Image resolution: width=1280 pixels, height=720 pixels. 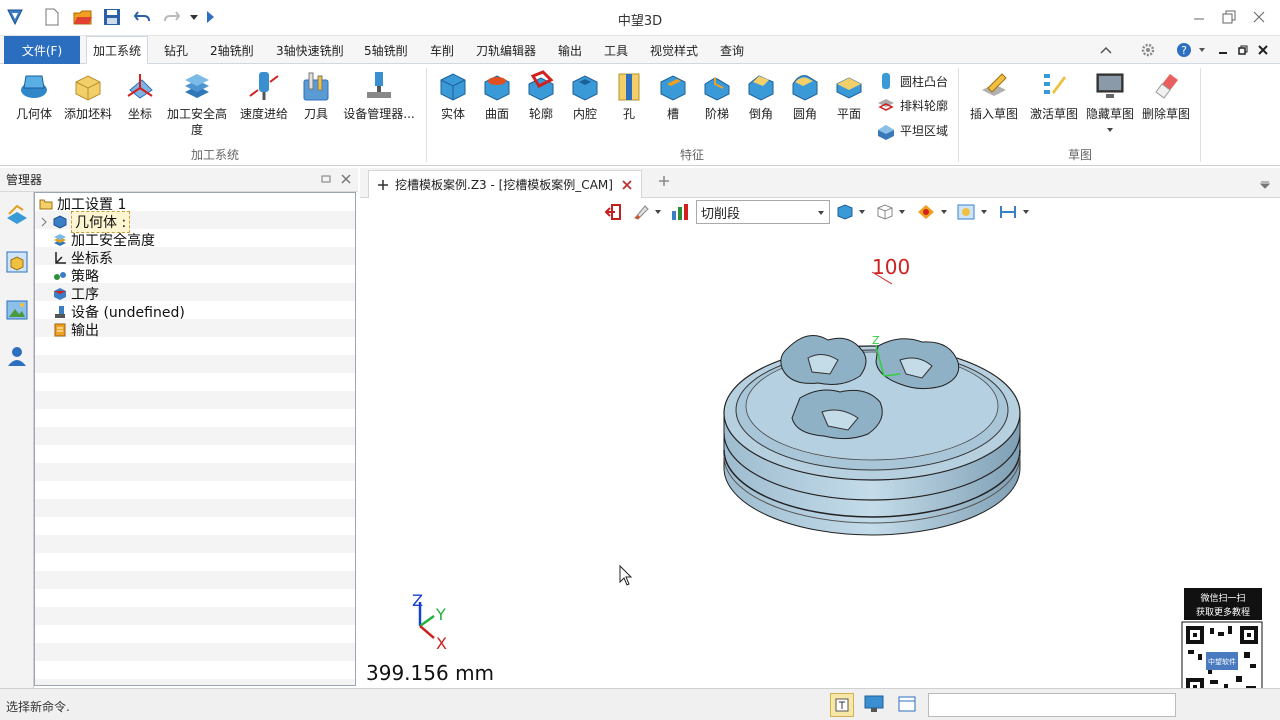 What do you see at coordinates (984, 212) in the screenshot?
I see `display-dropdown-icon` at bounding box center [984, 212].